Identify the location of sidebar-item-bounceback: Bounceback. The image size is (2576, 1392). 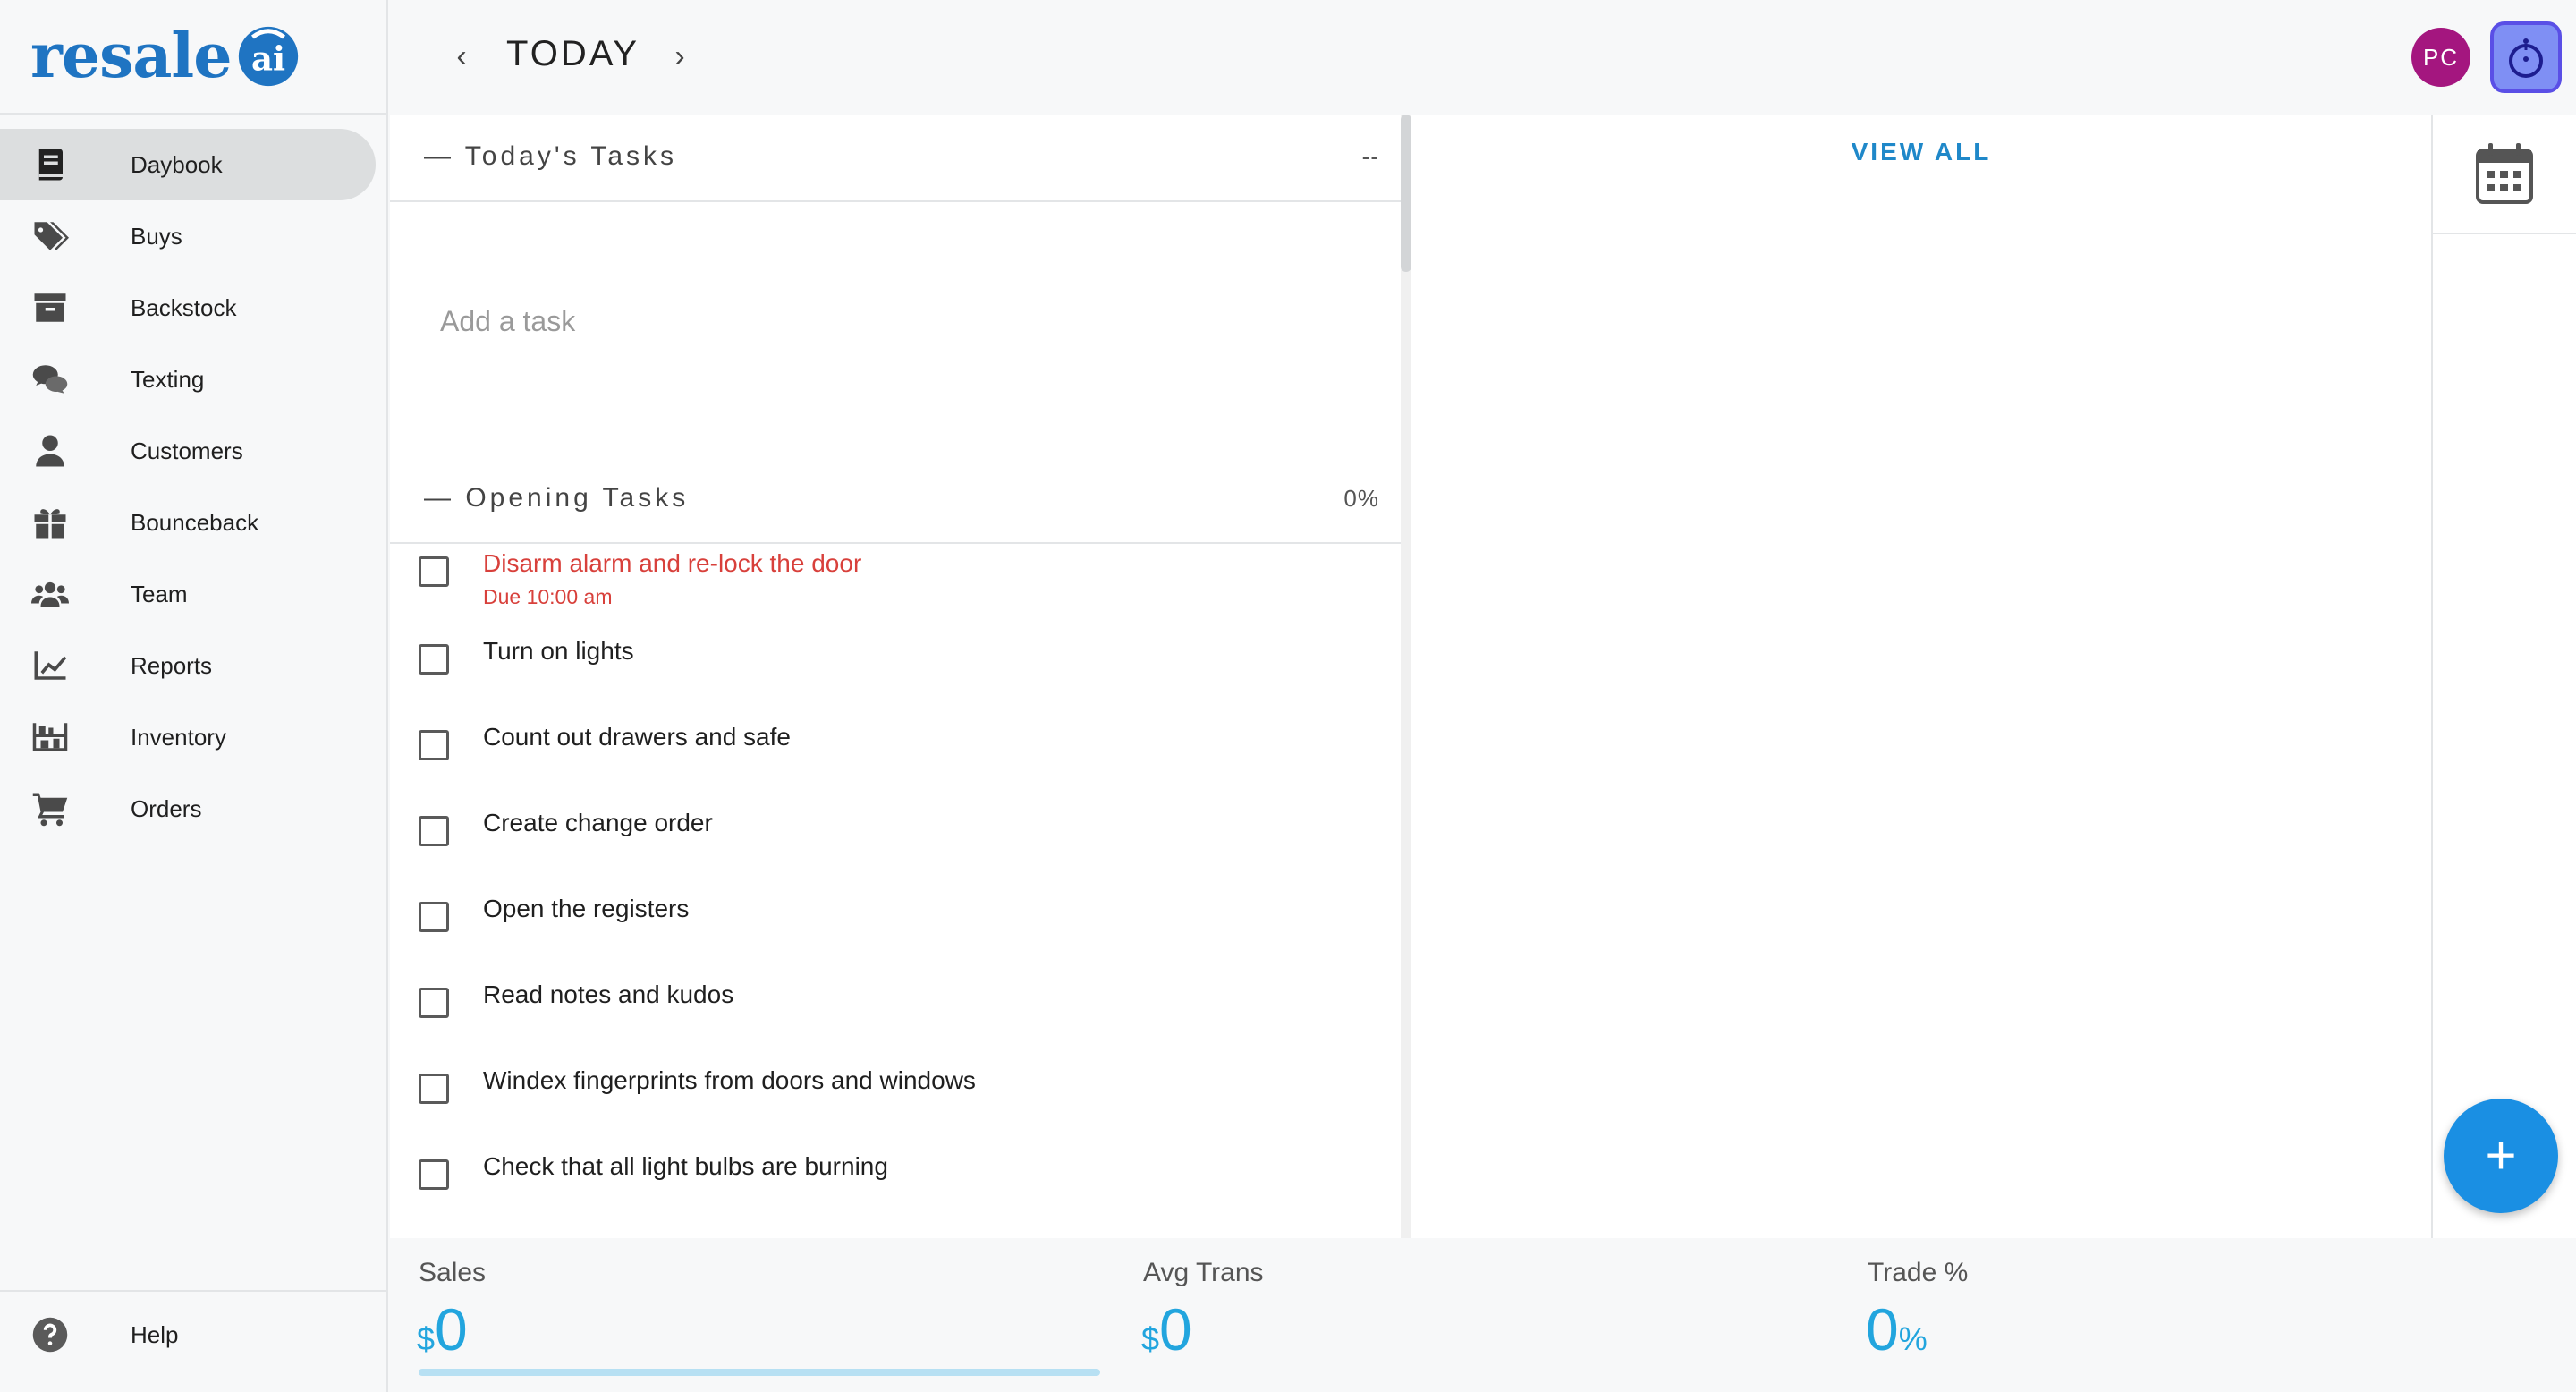
(188, 522).